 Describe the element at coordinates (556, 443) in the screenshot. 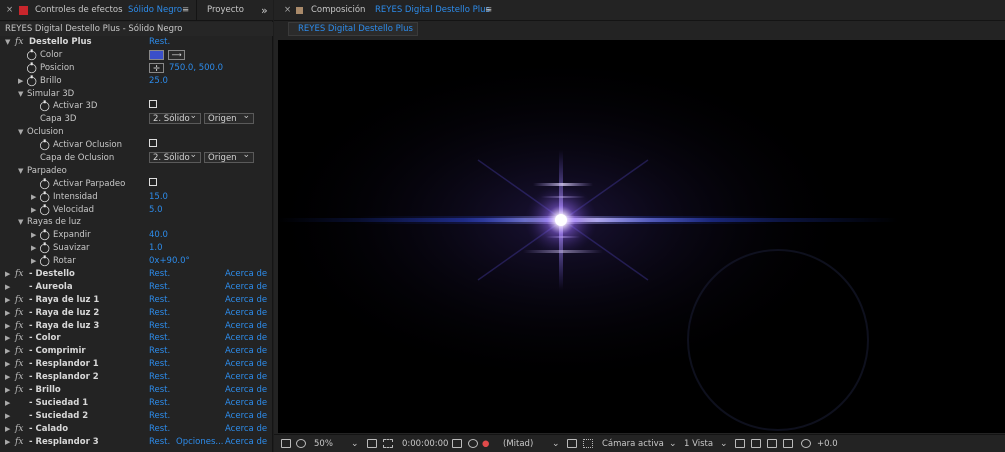

I see `resolution-chevron-down-icon: ⌄` at that location.